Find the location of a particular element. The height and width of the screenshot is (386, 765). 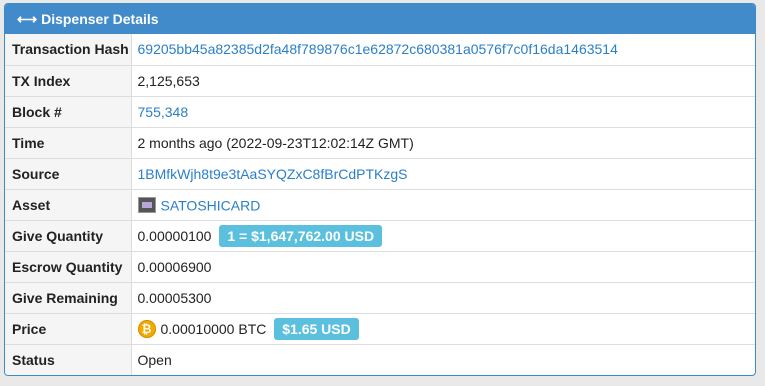

label-status: Status is located at coordinates (68, 359).